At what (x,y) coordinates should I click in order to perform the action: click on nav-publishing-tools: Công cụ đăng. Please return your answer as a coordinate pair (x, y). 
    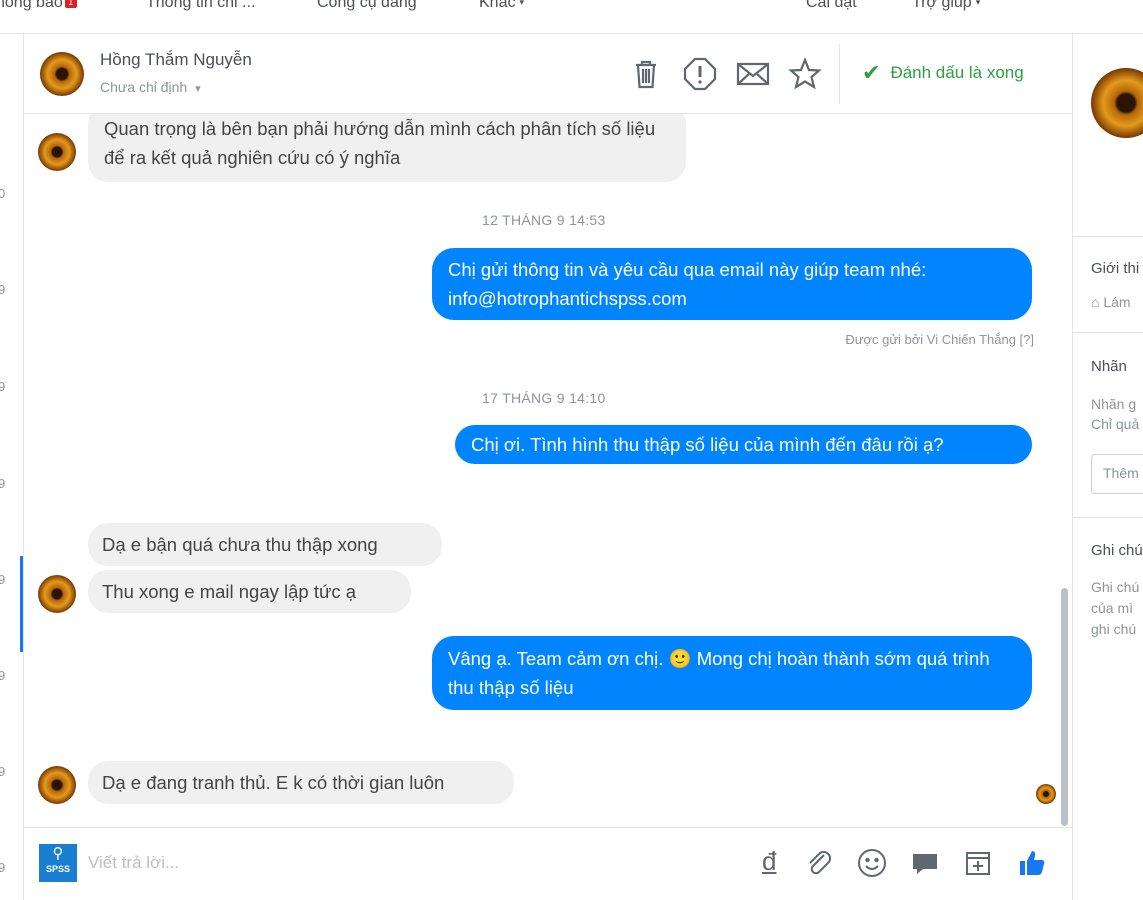
    Looking at the image, I should click on (367, 6).